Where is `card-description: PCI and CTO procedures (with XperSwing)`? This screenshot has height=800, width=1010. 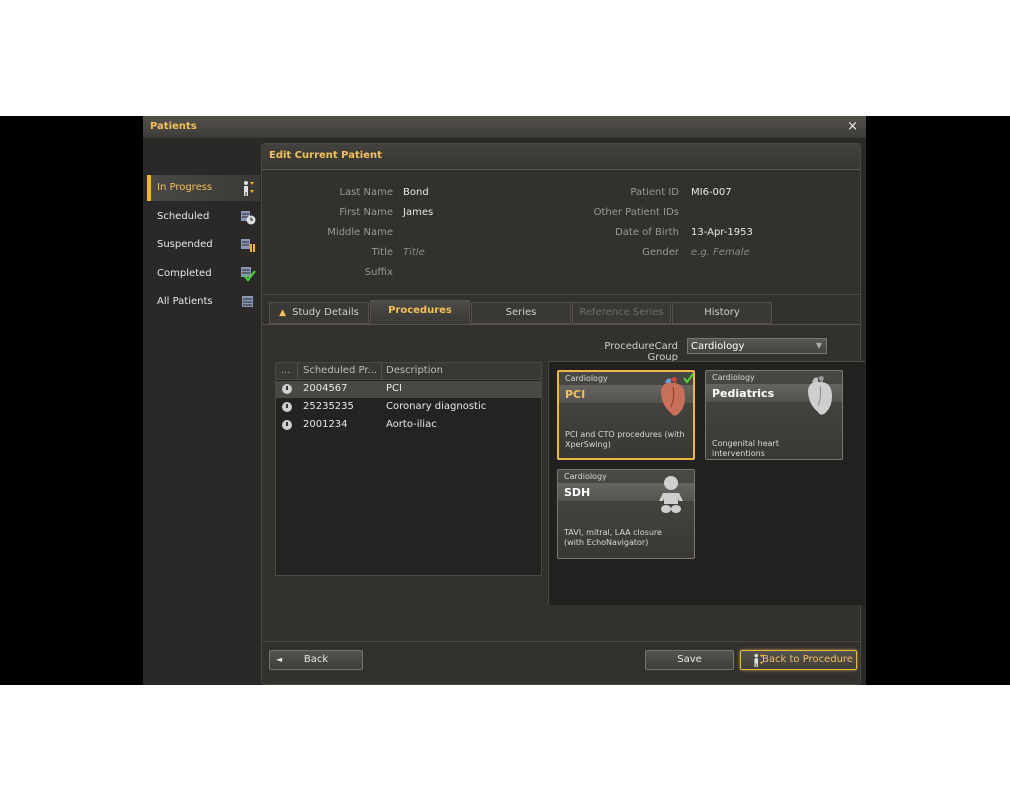
card-description: PCI and CTO procedures (with XperSwing) is located at coordinates (625, 439).